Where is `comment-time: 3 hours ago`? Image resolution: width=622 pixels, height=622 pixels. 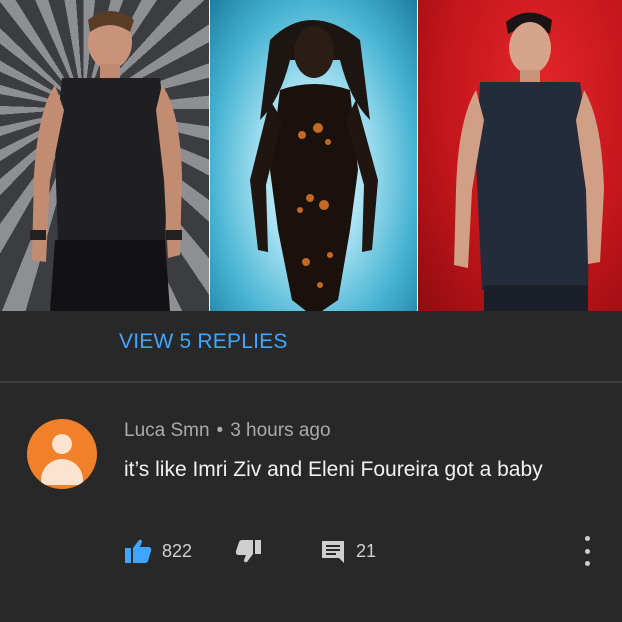 comment-time: 3 hours ago is located at coordinates (280, 430).